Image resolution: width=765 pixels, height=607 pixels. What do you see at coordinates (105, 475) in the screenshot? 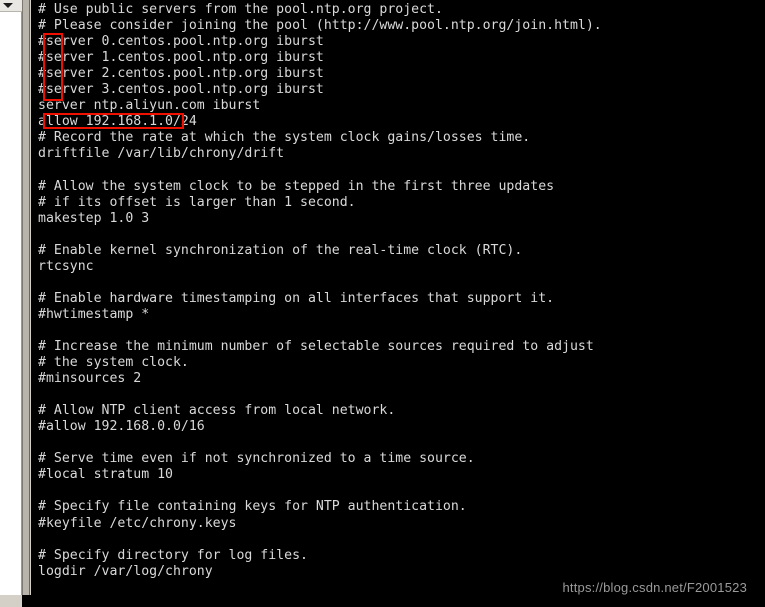
I see `terminal-line: #local stratum 10` at bounding box center [105, 475].